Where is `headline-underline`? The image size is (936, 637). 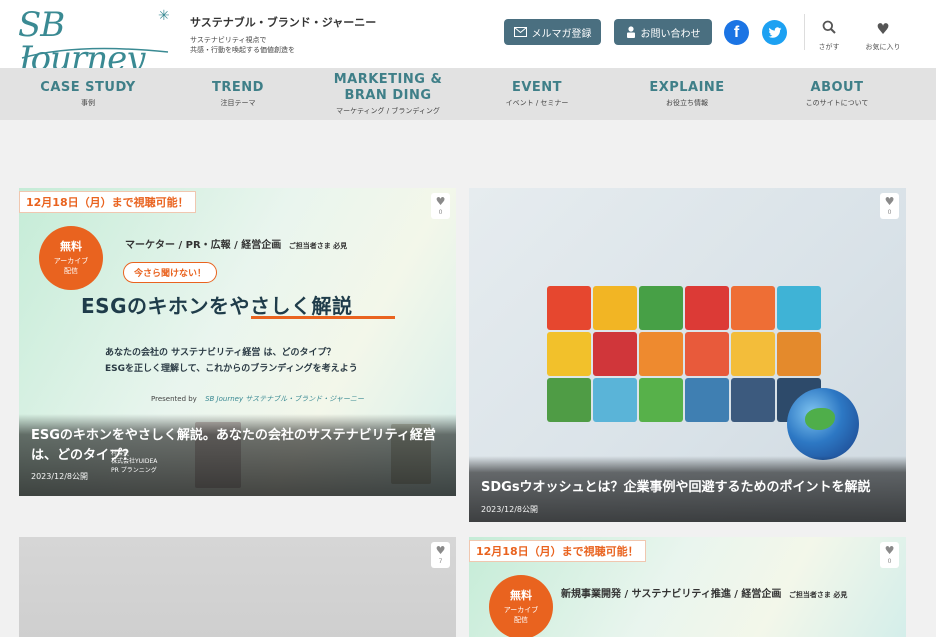
headline-underline is located at coordinates (323, 317).